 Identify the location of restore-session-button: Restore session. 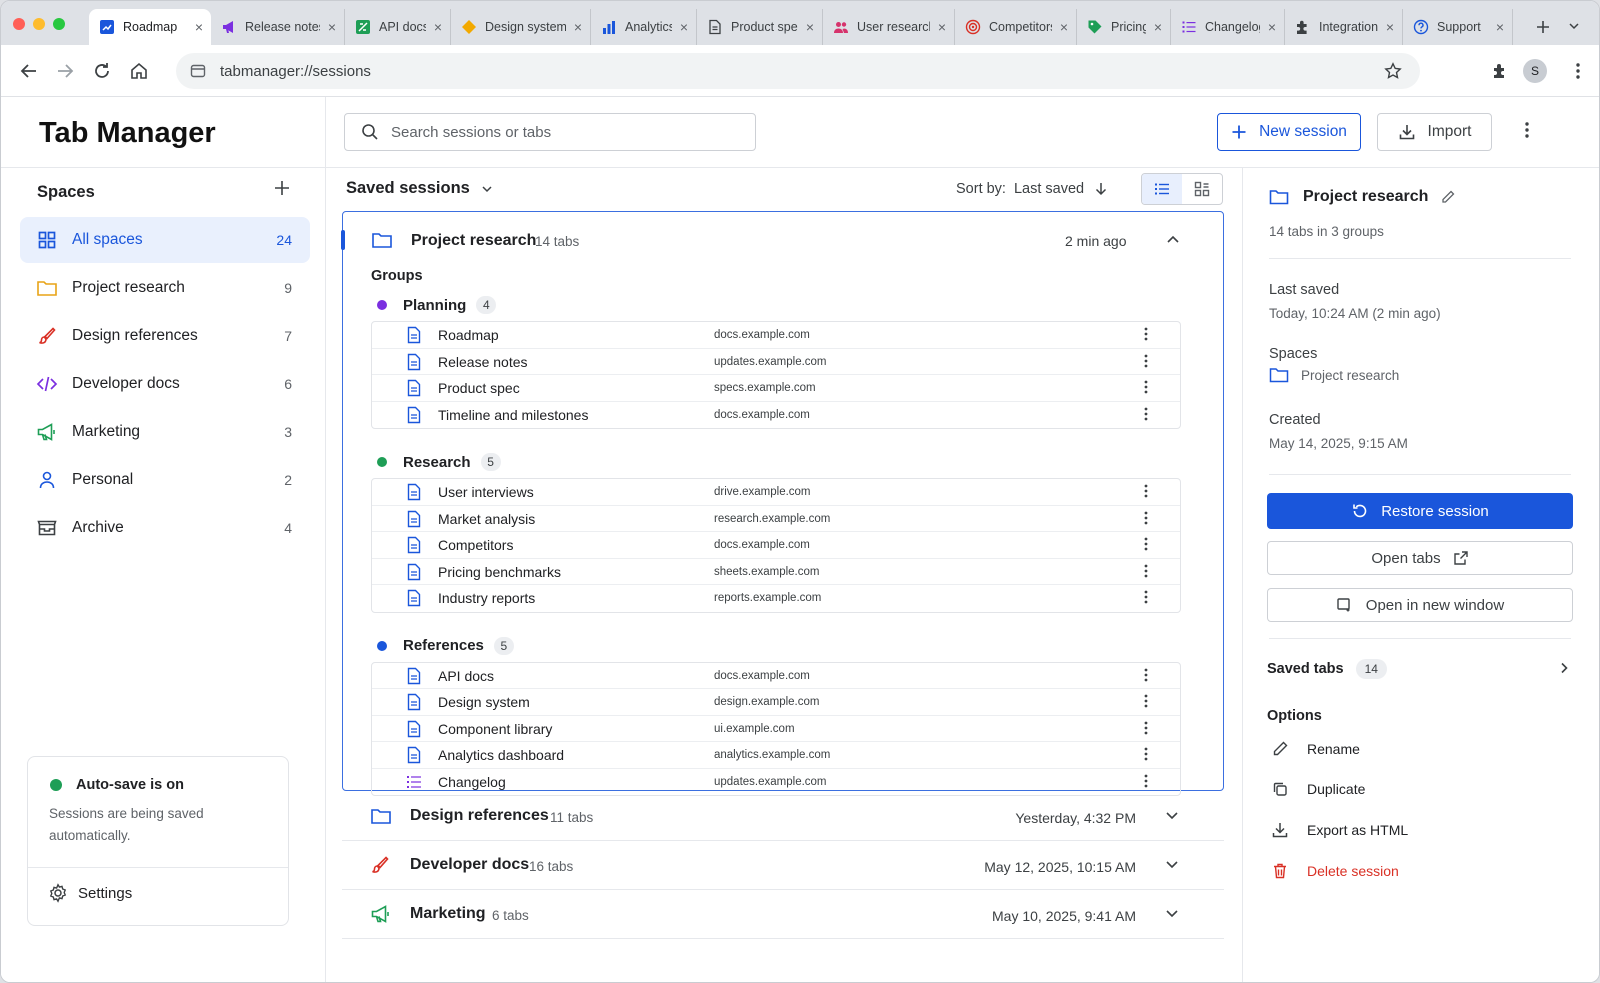
(1420, 511).